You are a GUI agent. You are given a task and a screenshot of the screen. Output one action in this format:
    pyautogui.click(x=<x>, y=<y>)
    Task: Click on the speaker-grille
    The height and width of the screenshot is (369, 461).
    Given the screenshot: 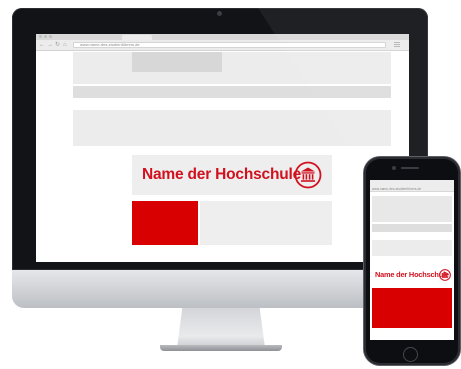 What is the action you would take?
    pyautogui.click(x=410, y=168)
    